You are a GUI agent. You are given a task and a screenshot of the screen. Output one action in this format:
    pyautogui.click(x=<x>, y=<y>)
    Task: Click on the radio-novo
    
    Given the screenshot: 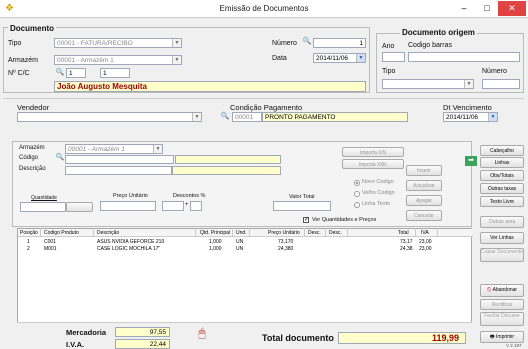 What is the action you would take?
    pyautogui.click(x=357, y=183)
    